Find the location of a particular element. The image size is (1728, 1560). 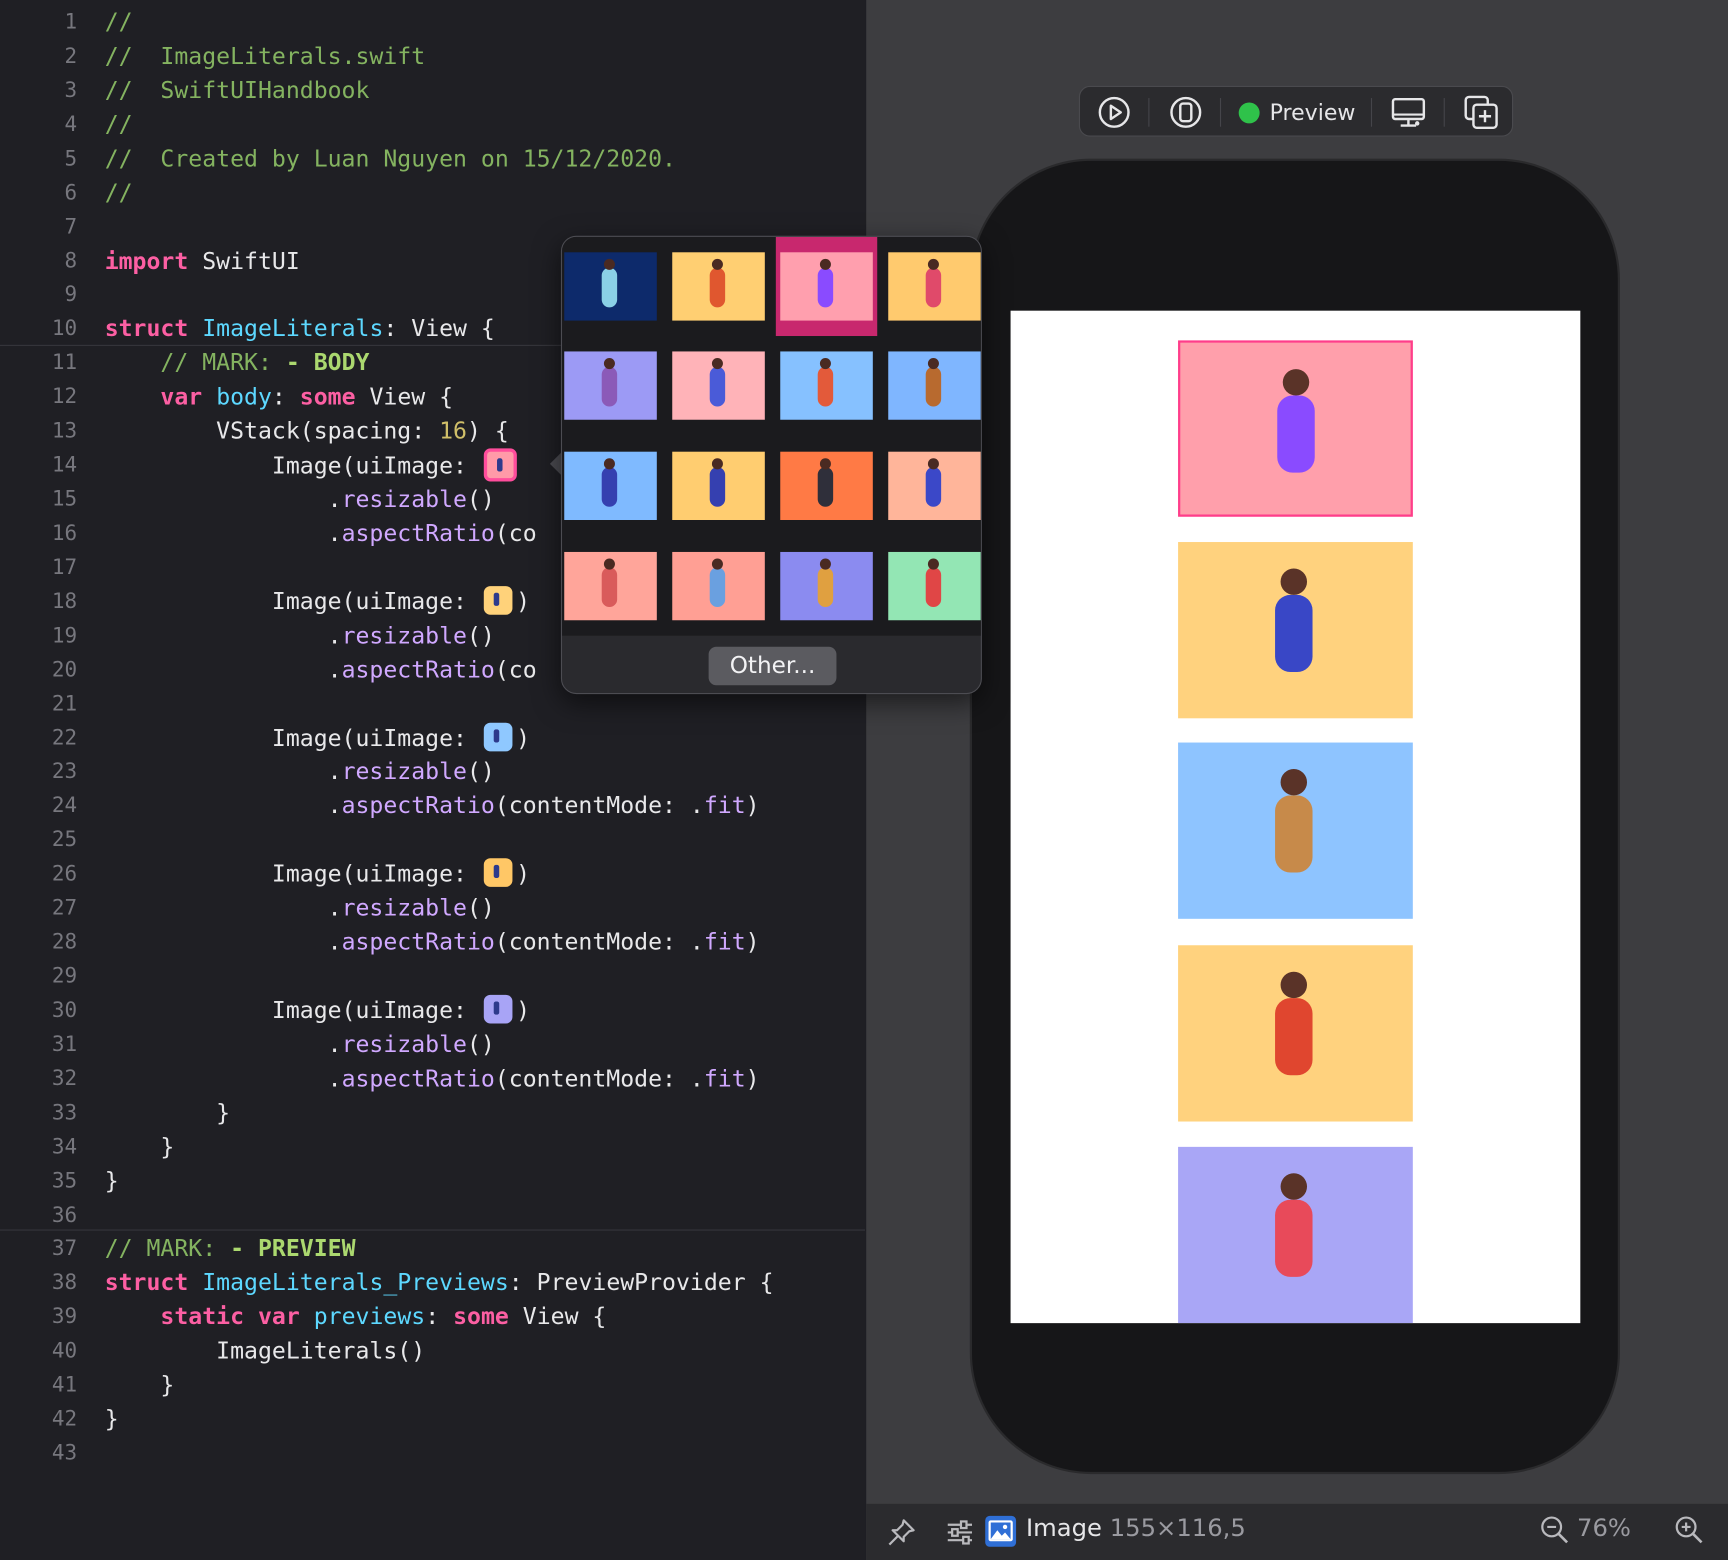

image-grid is located at coordinates (771, 436).